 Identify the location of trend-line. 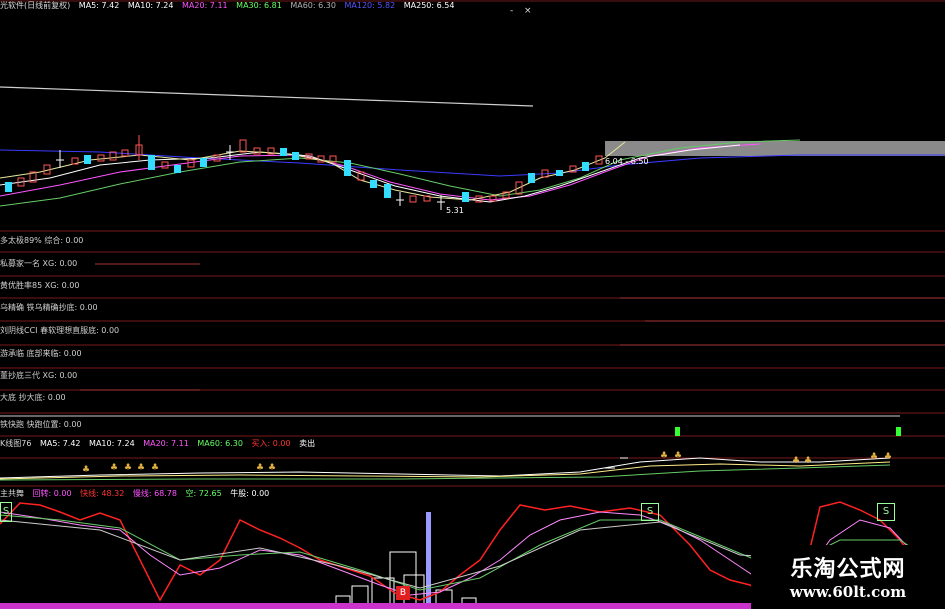
(267, 96).